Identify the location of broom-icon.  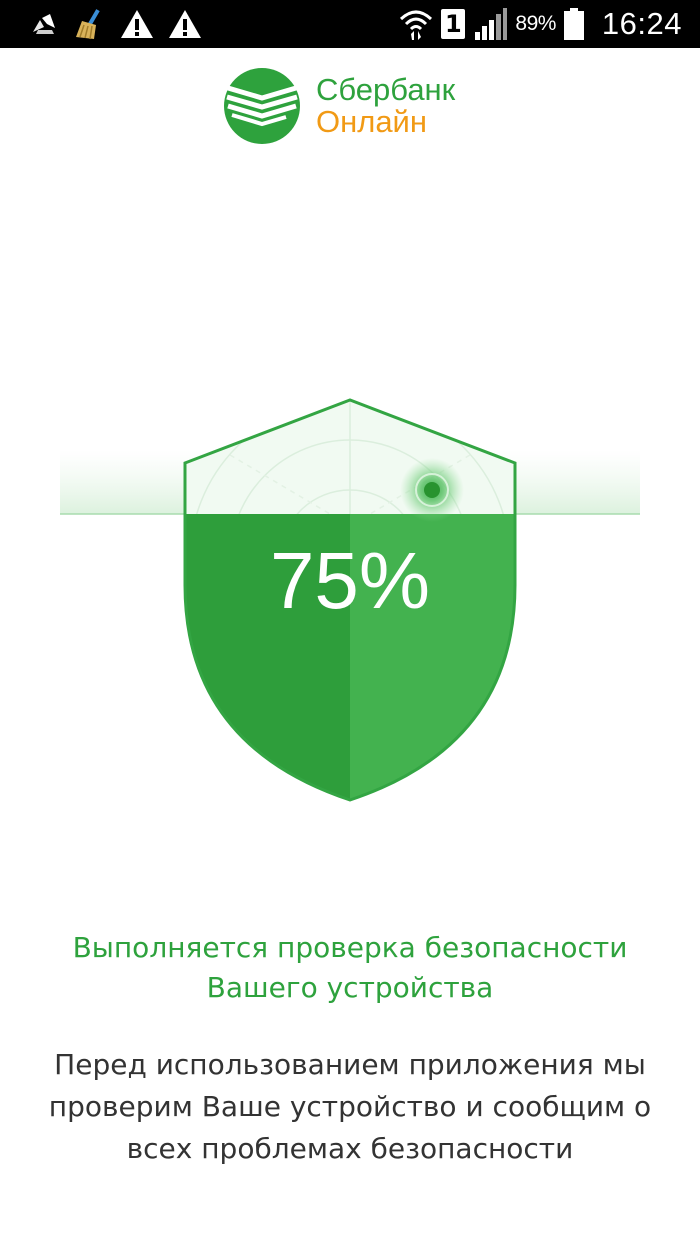
(88, 24).